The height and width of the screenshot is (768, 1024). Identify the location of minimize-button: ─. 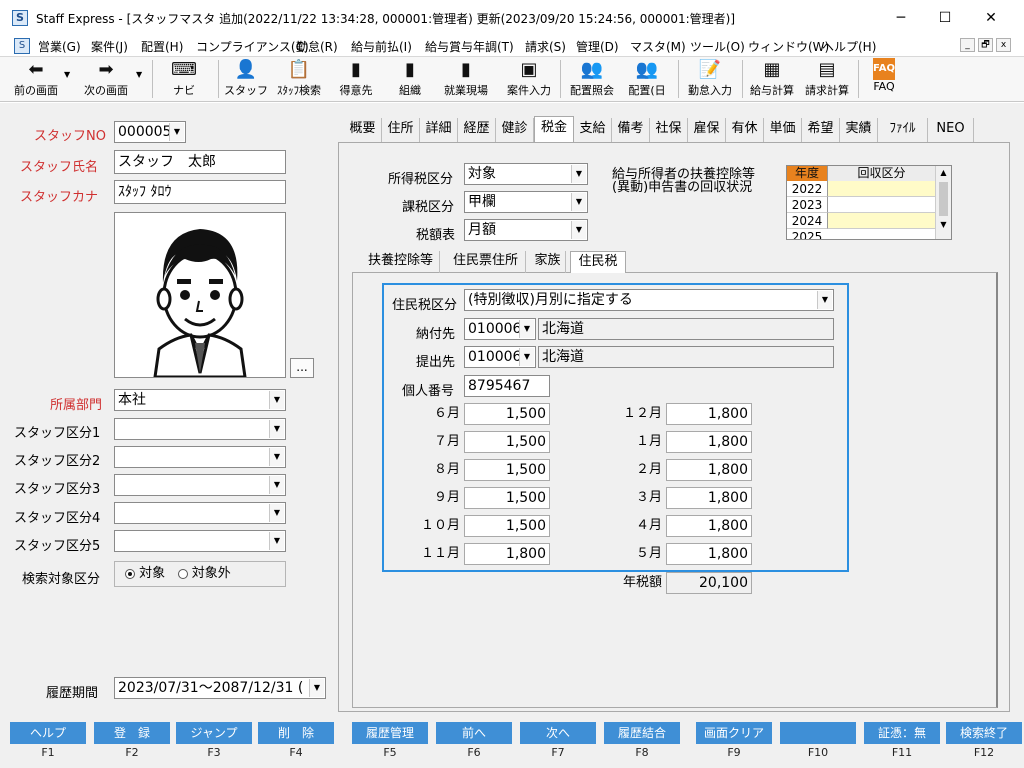
(901, 18).